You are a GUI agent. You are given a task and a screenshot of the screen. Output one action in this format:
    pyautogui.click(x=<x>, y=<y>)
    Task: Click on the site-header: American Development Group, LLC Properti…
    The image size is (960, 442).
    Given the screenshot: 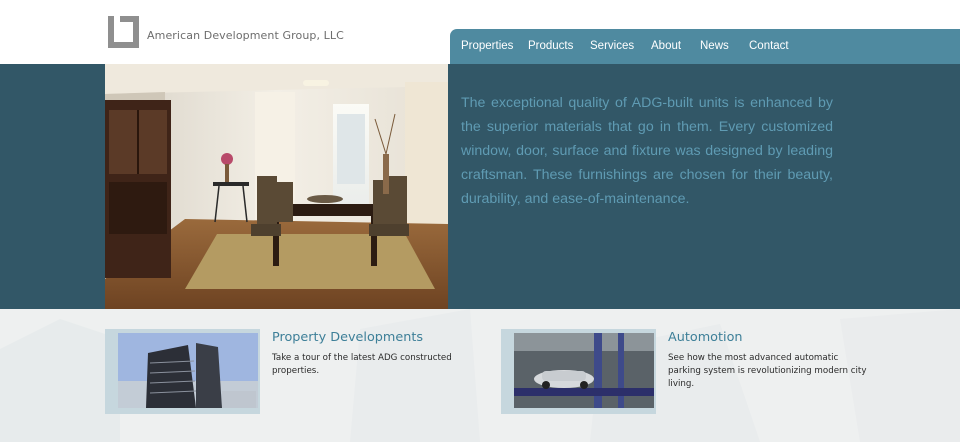 What is the action you would take?
    pyautogui.click(x=480, y=32)
    